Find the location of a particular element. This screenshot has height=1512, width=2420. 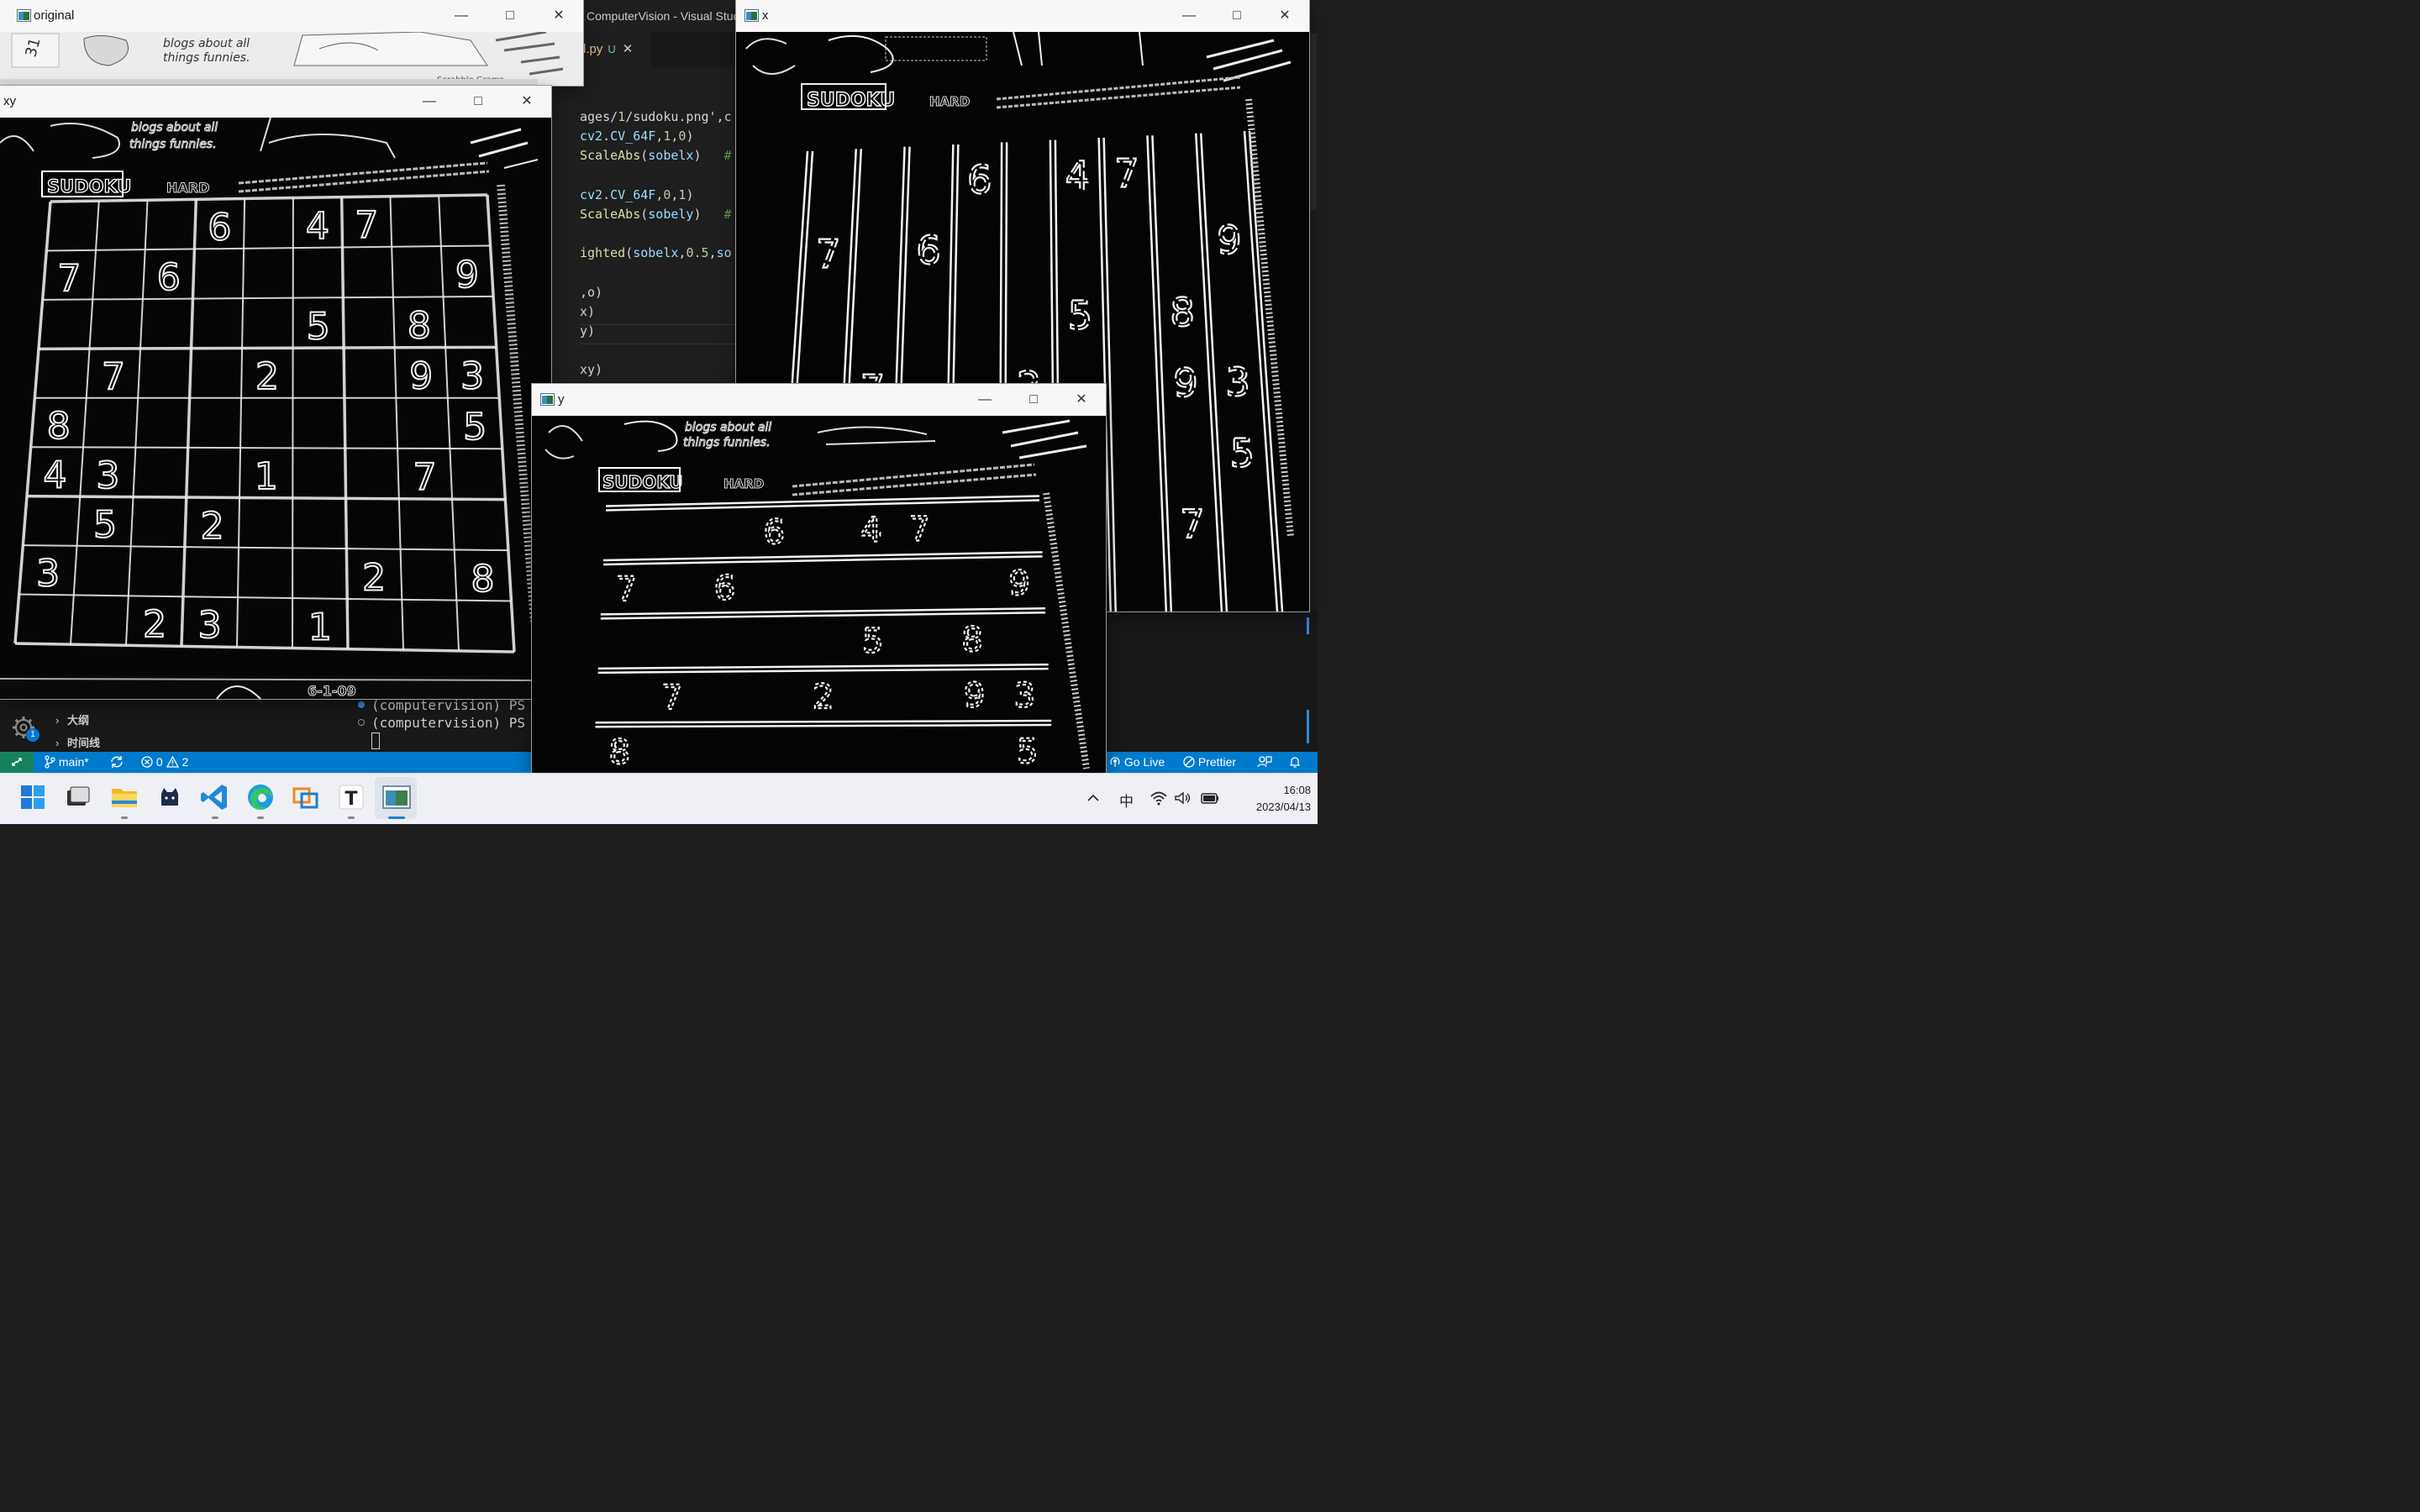

sudoku-digit: 6 is located at coordinates (169, 277).